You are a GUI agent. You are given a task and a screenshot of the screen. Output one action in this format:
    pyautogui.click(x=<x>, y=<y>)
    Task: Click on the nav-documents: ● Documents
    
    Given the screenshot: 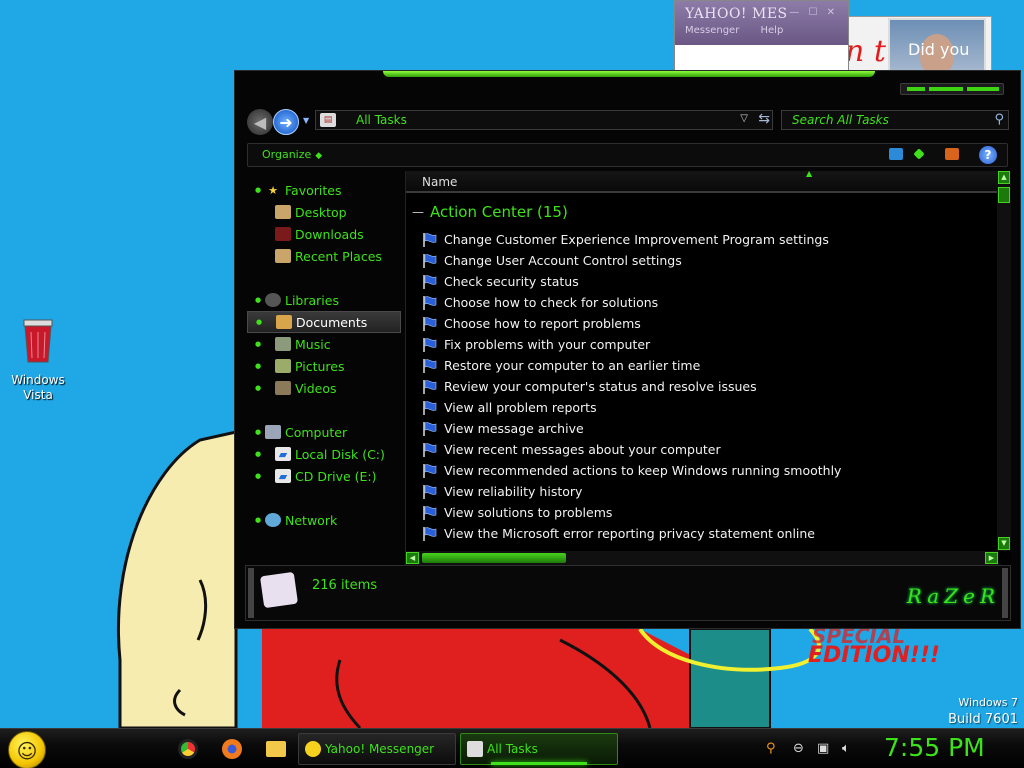 What is the action you would take?
    pyautogui.click(x=324, y=322)
    